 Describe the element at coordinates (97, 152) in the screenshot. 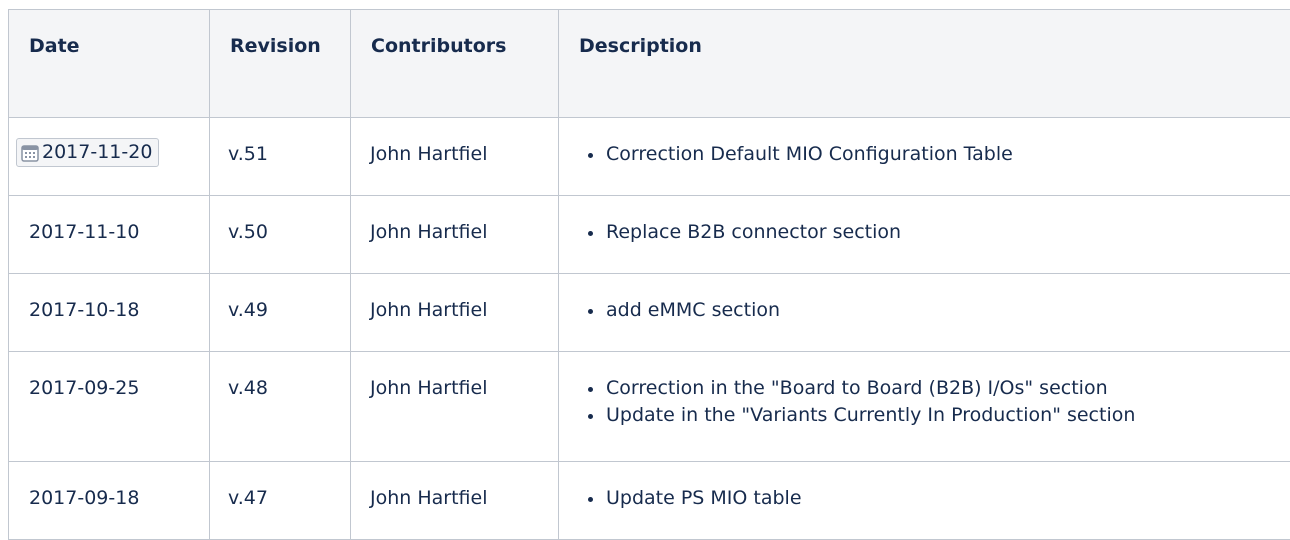

I see `date-value: 2017-11-20` at that location.